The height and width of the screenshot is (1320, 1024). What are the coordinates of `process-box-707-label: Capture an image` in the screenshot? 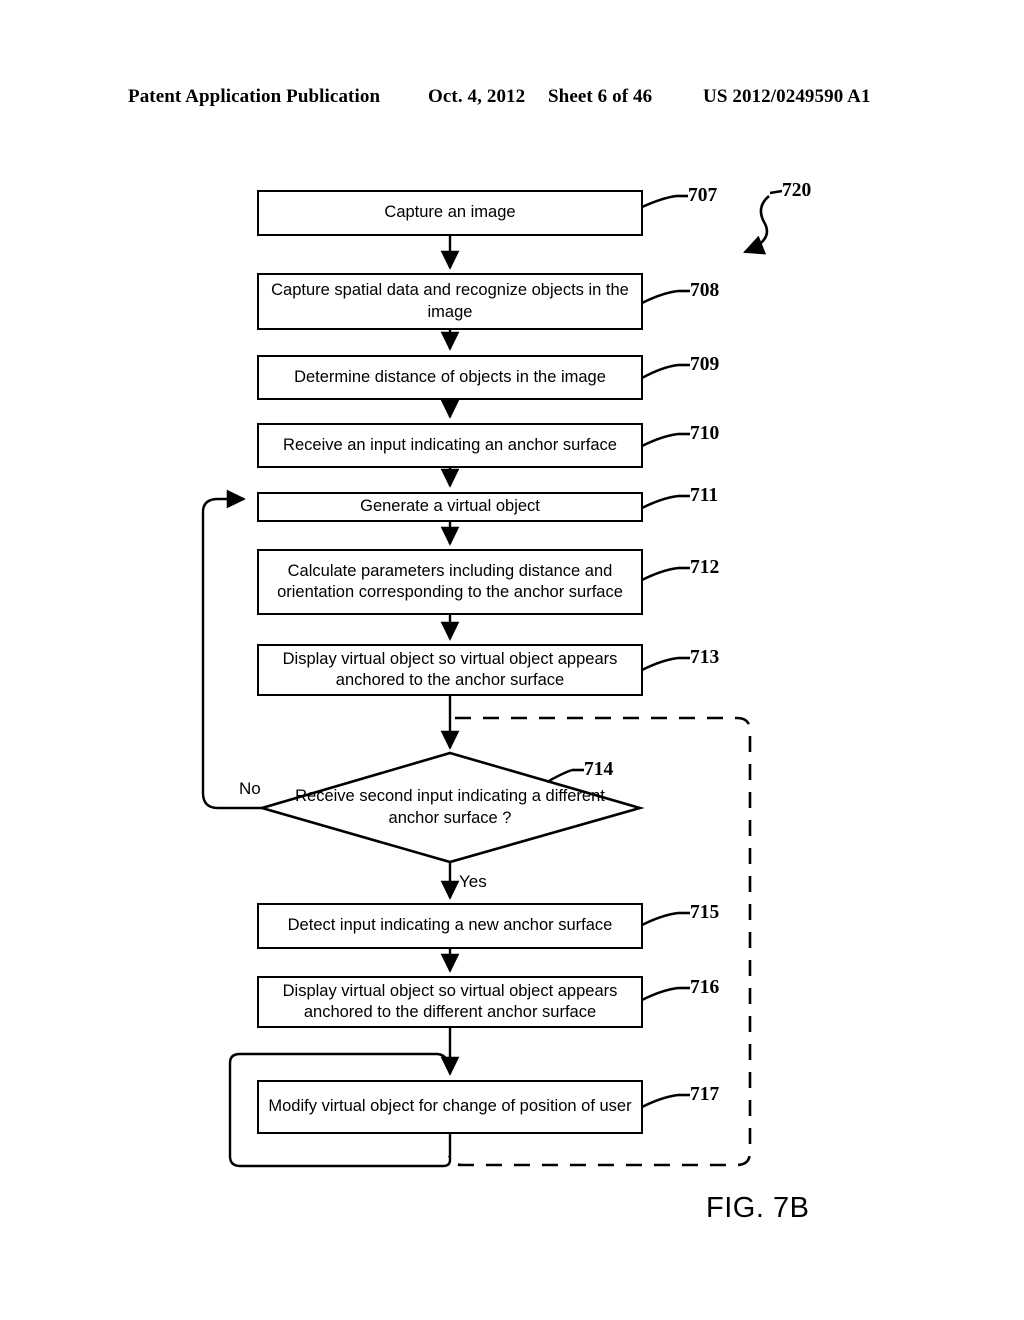 It's located at (450, 212).